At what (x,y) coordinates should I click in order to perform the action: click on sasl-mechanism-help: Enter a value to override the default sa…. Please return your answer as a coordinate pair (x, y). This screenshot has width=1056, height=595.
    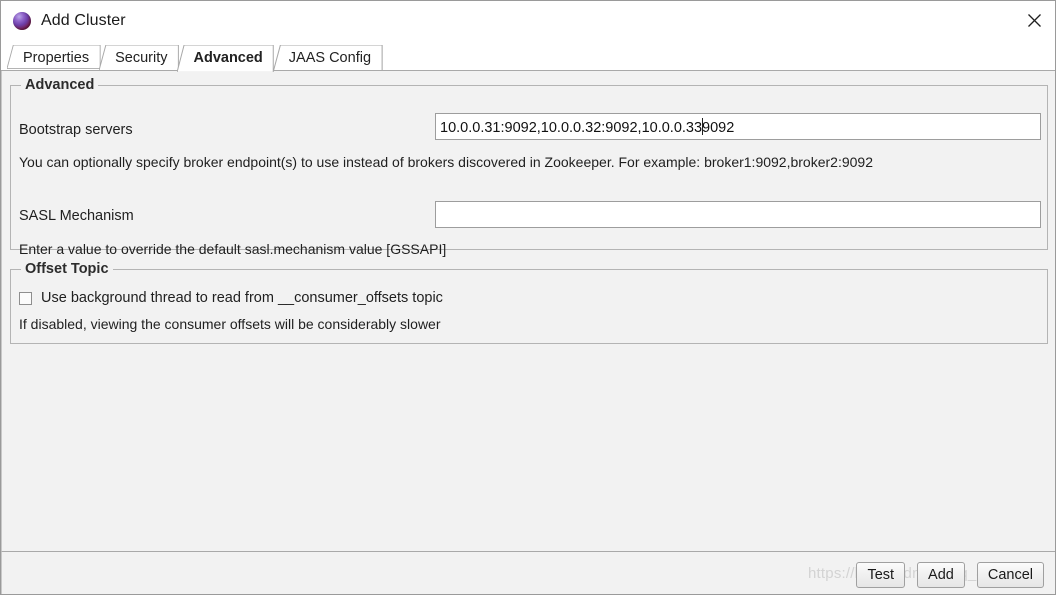
    Looking at the image, I should click on (233, 249).